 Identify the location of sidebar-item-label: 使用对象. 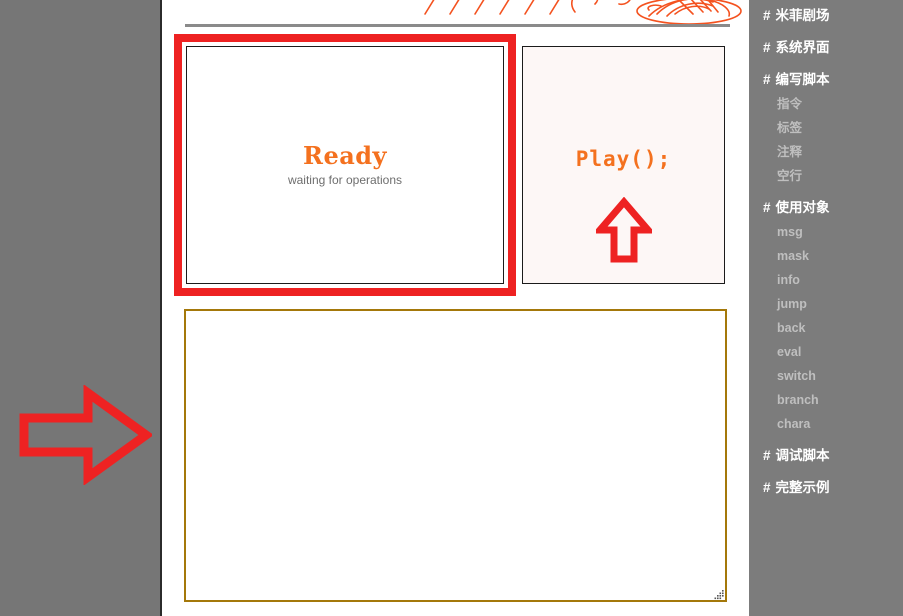
(802, 207).